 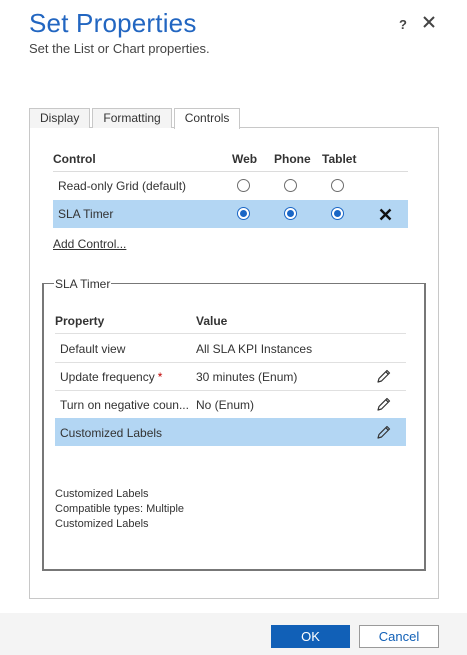 I want to click on property-value: All SLA KPI Instances, so click(x=254, y=349).